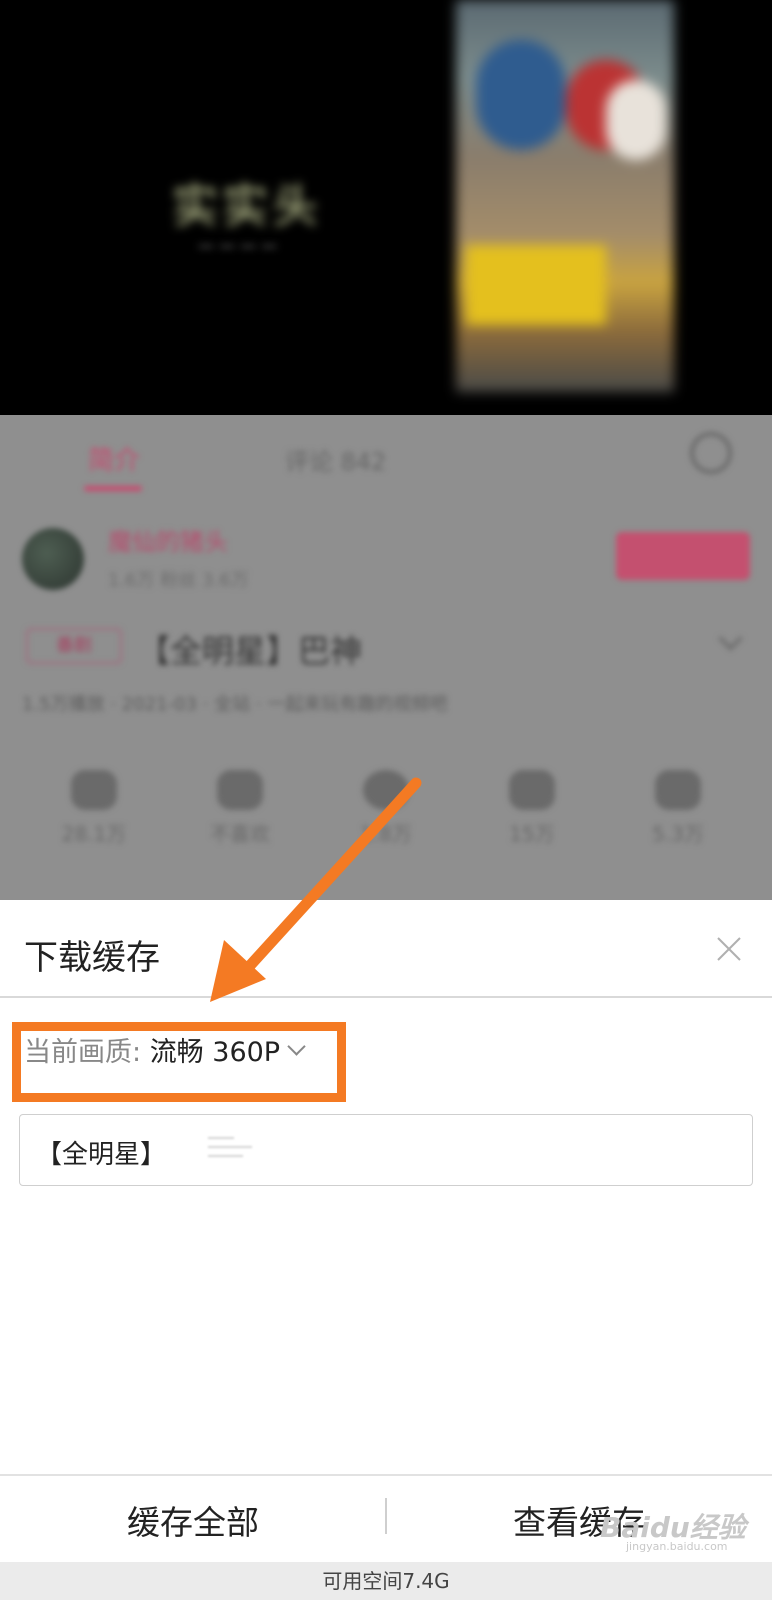  I want to click on storage-status: 可用空间7.4G, so click(386, 1581).